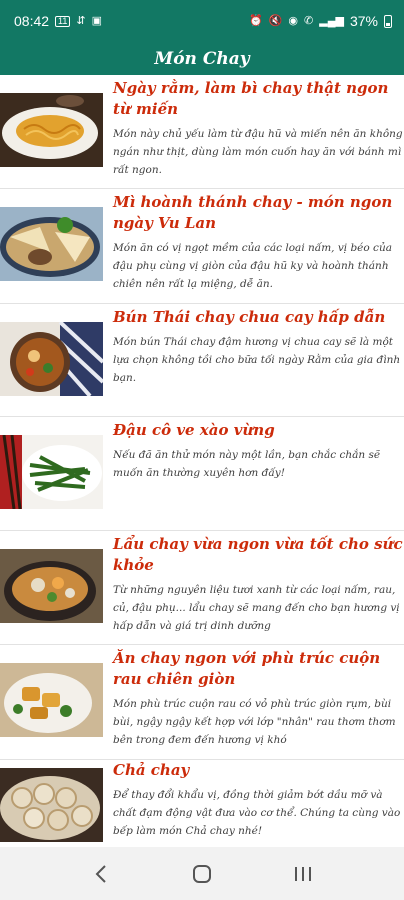 This screenshot has width=404, height=900. What do you see at coordinates (275, 20) in the screenshot?
I see `mute-icon: 🔇` at bounding box center [275, 20].